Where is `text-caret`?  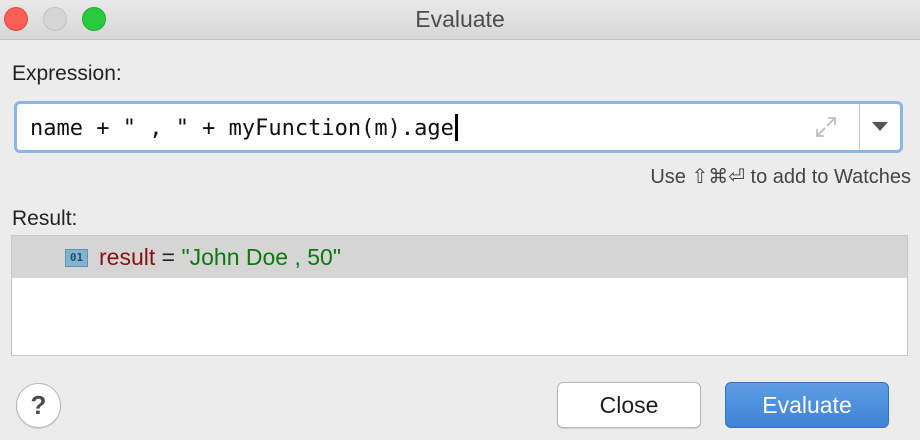
text-caret is located at coordinates (456, 127).